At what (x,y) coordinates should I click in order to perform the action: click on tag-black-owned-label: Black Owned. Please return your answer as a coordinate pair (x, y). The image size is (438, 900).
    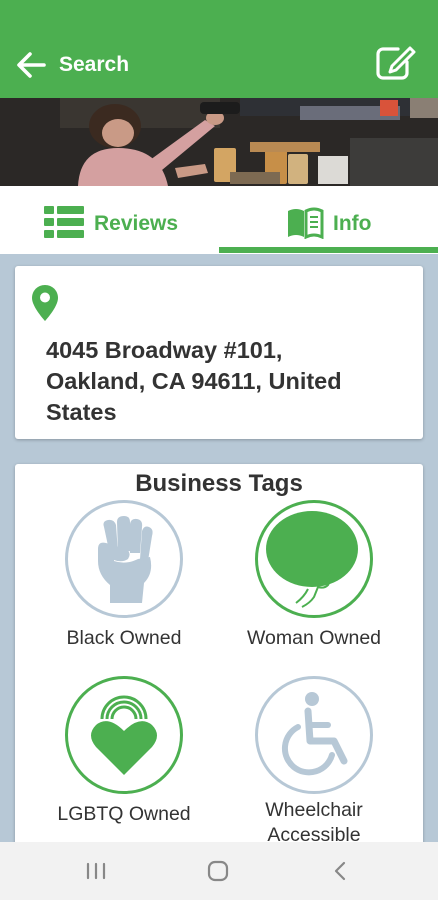
    Looking at the image, I should click on (124, 638).